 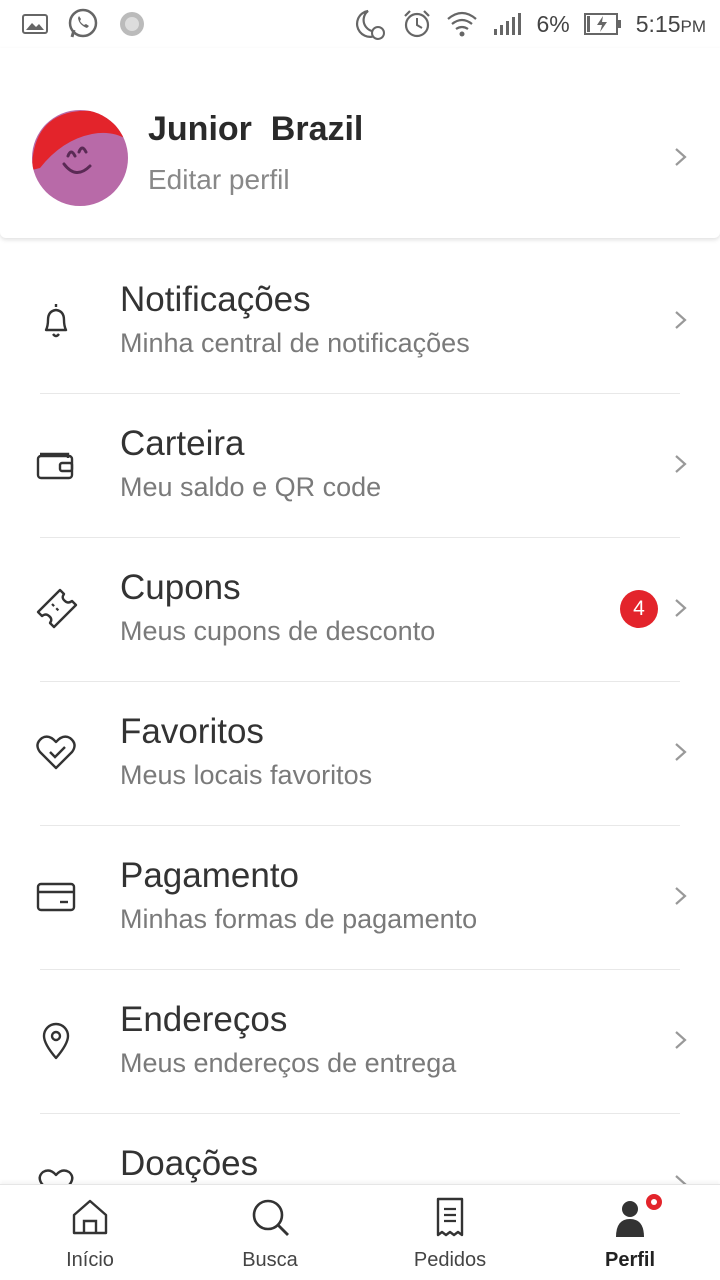 I want to click on clock: 5:15PM, so click(x=671, y=23).